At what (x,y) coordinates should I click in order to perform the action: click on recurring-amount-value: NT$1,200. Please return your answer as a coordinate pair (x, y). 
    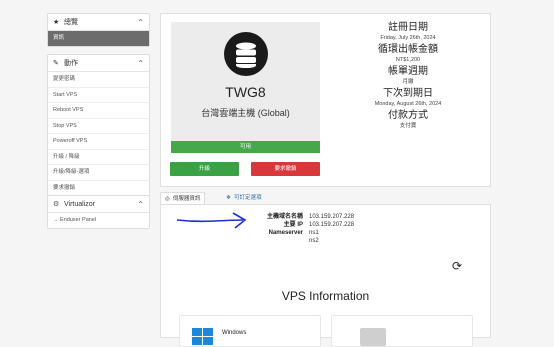
    Looking at the image, I should click on (408, 60).